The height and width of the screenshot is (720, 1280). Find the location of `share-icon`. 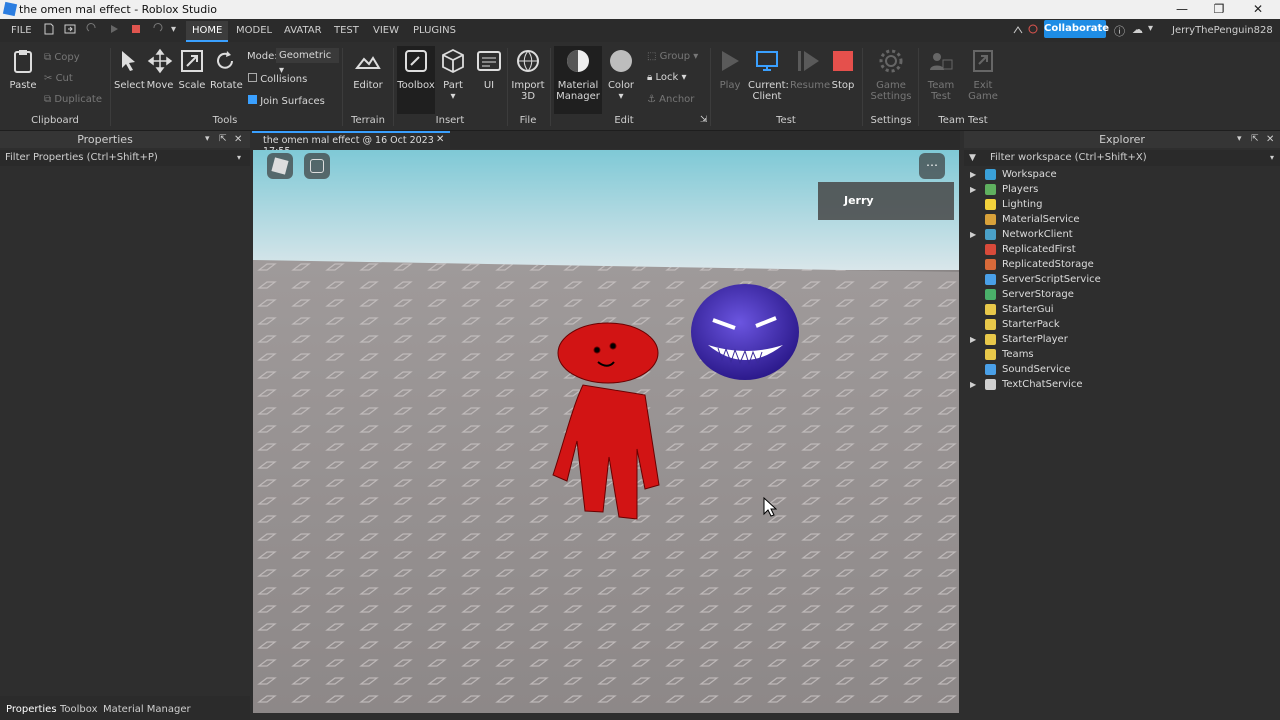

share-icon is located at coordinates (1018, 29).